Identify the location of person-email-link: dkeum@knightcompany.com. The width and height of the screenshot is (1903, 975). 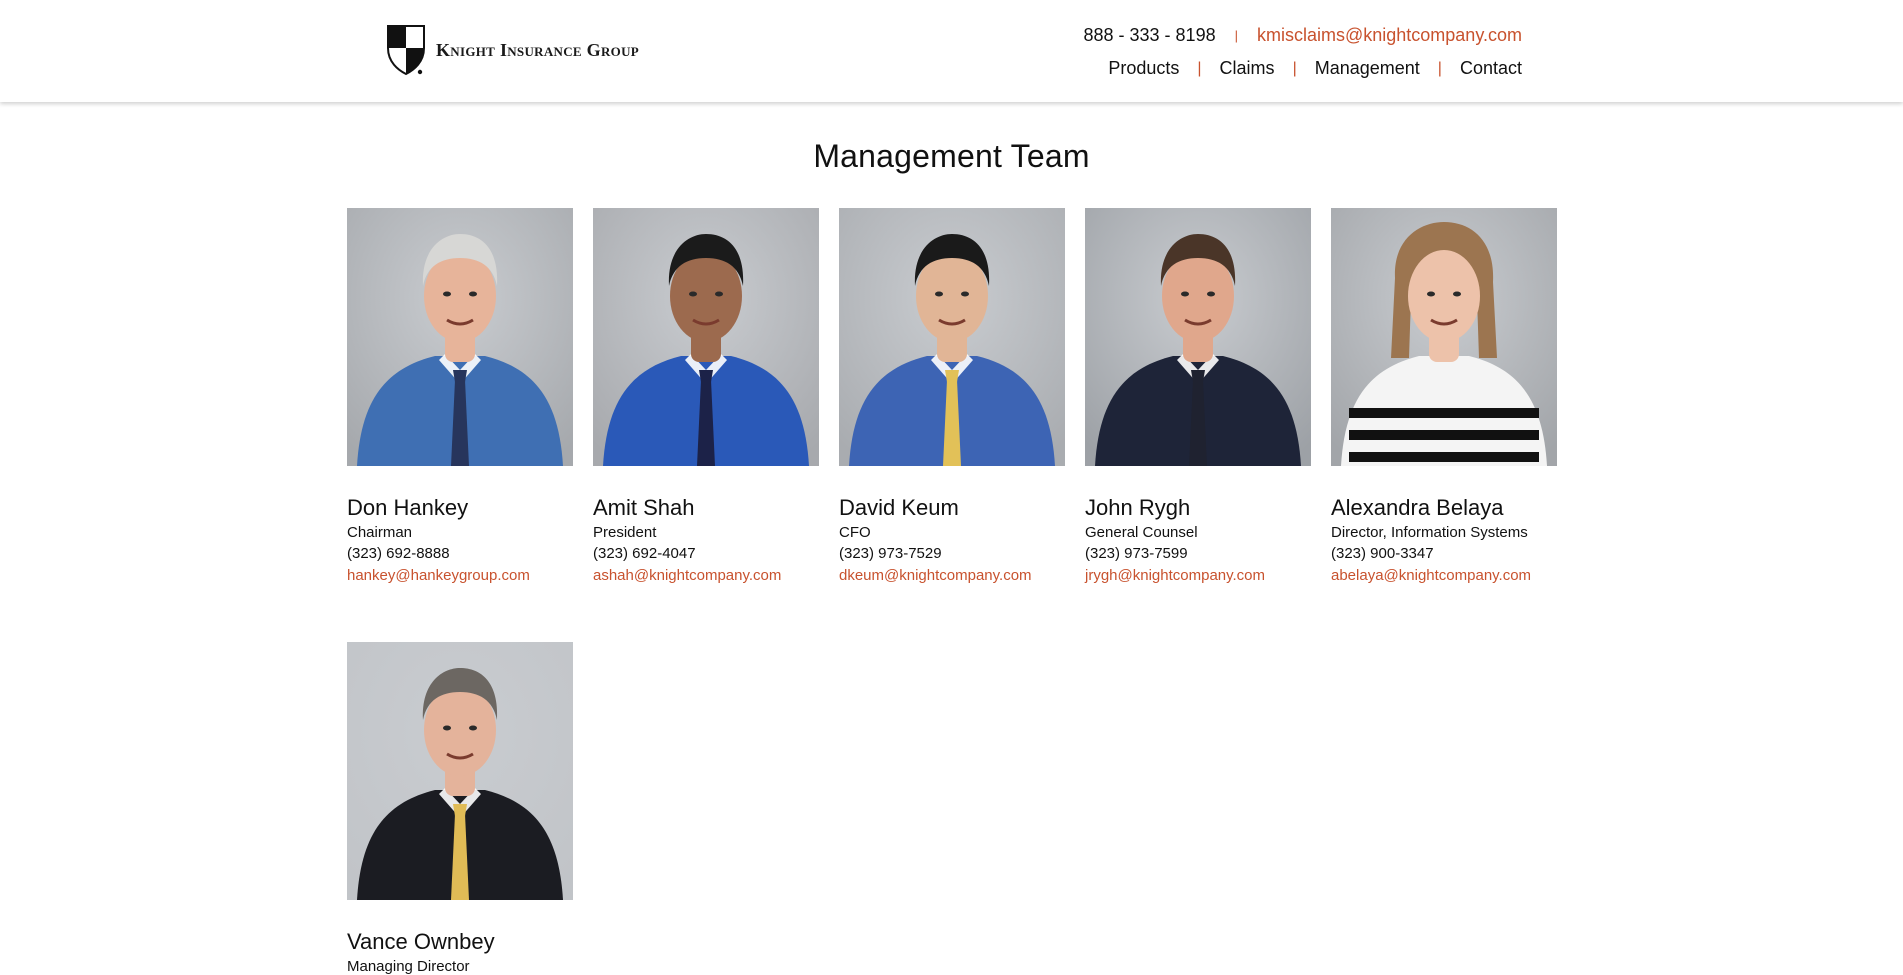
(935, 575).